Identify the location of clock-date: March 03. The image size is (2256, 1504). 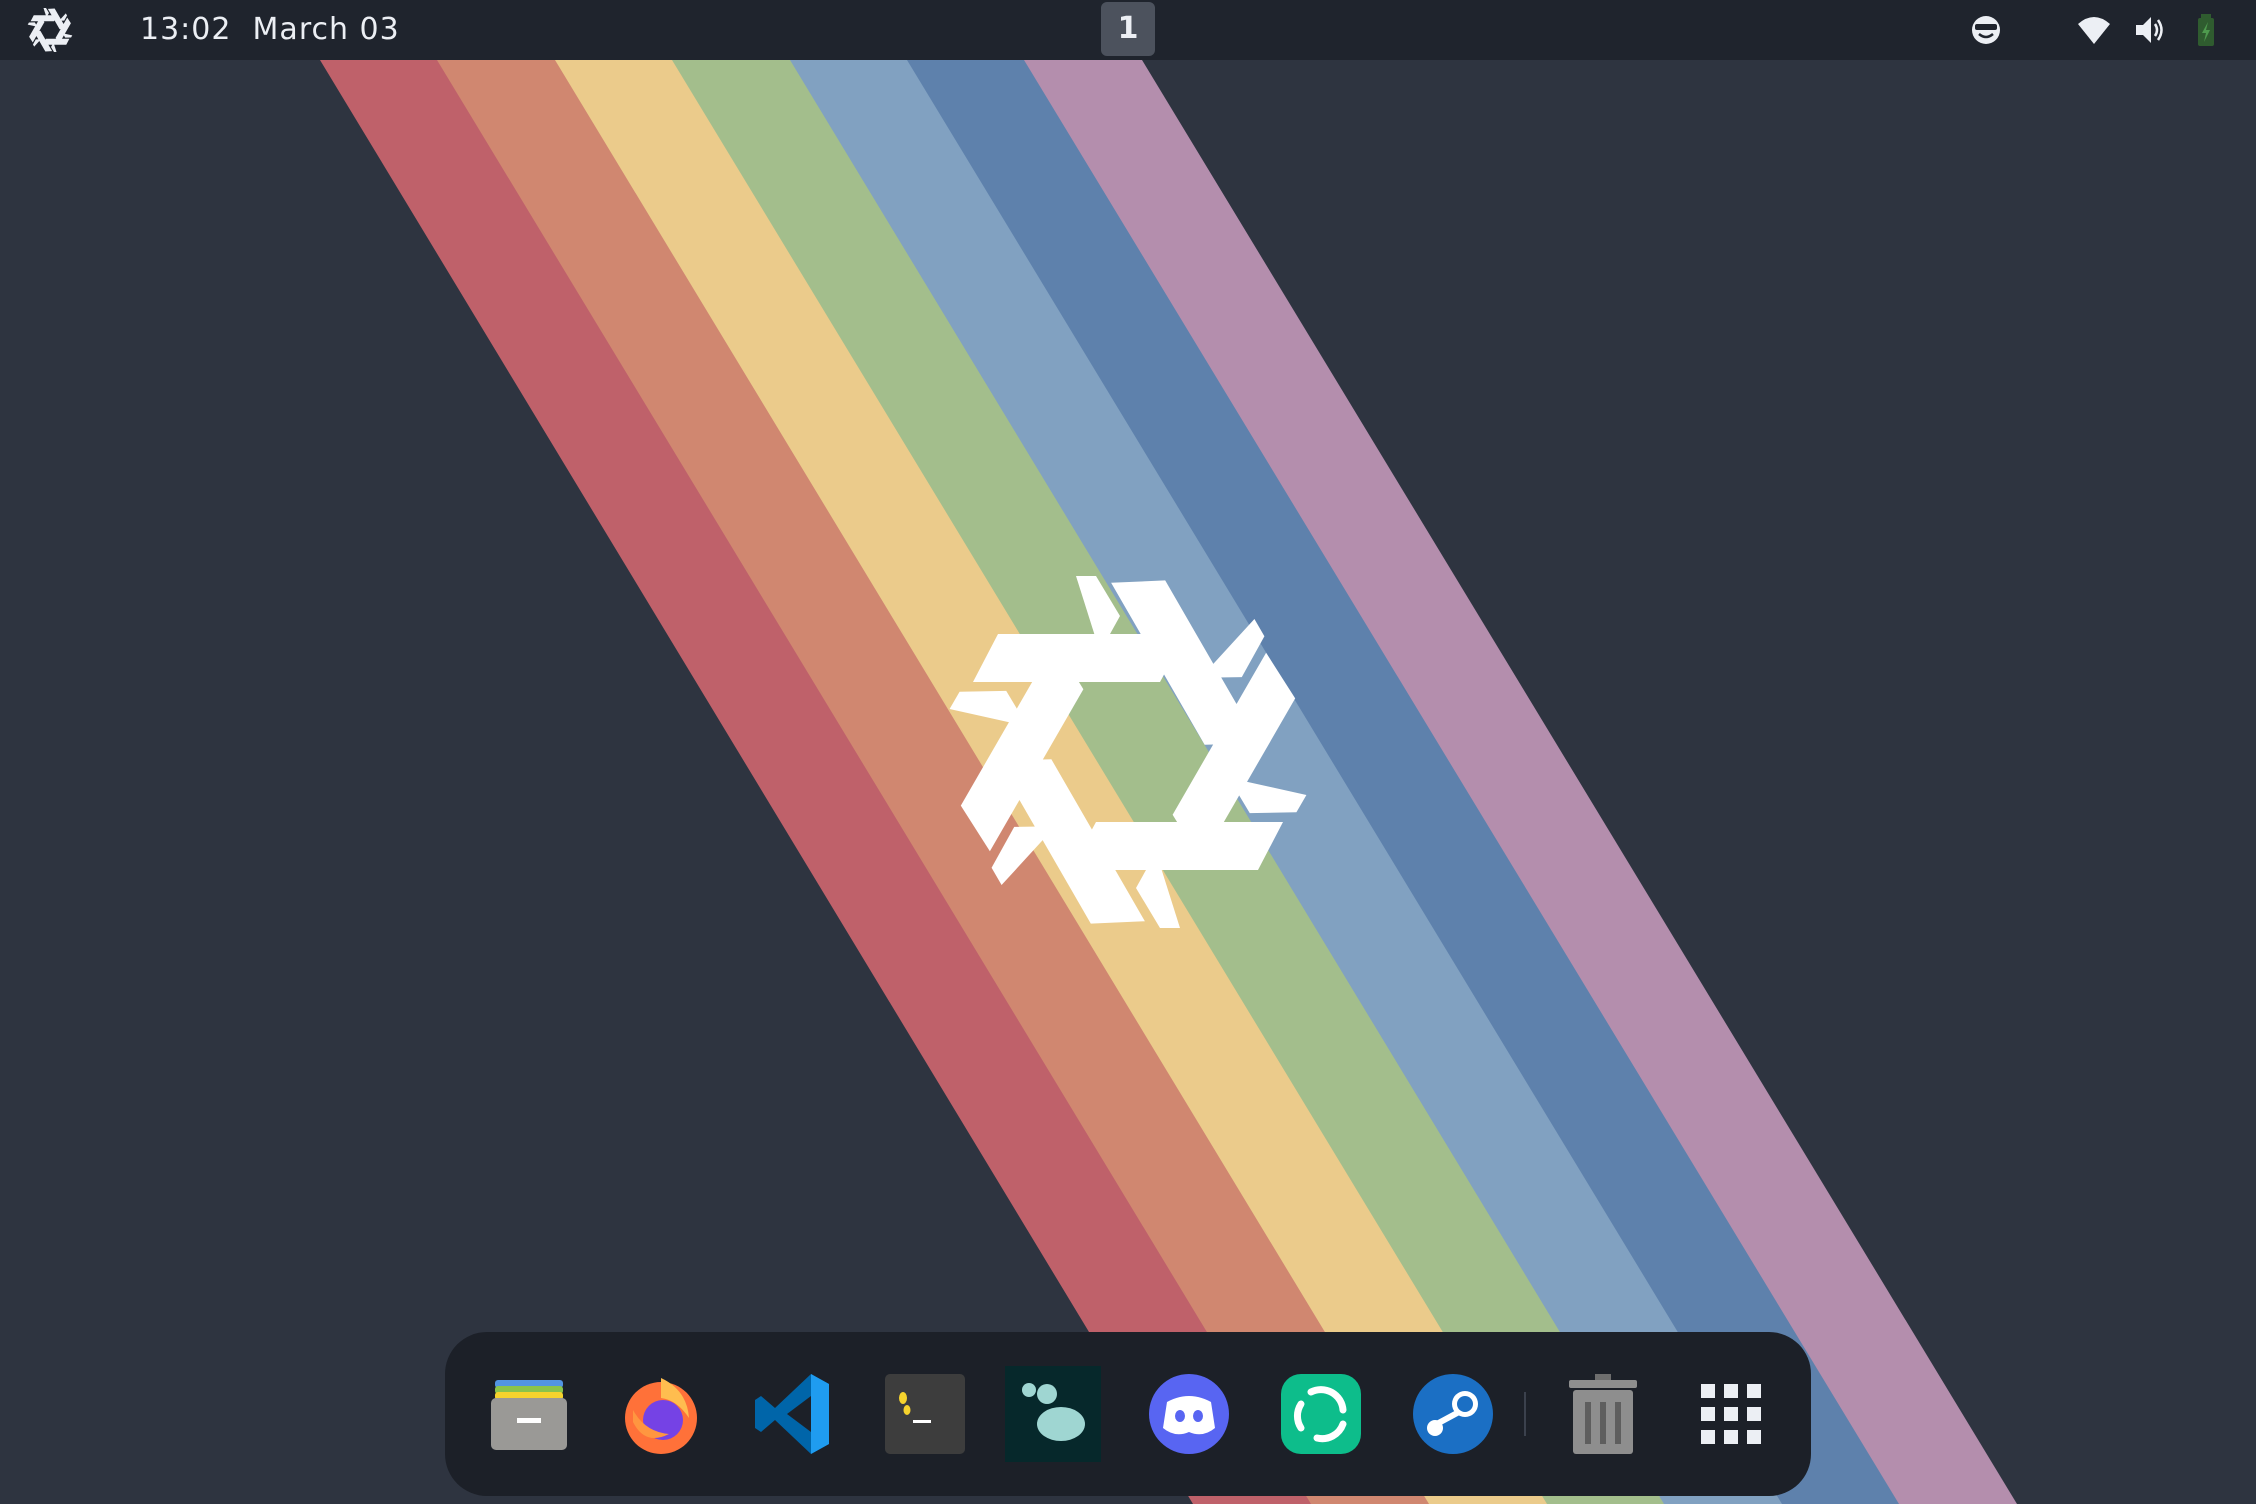
(326, 29).